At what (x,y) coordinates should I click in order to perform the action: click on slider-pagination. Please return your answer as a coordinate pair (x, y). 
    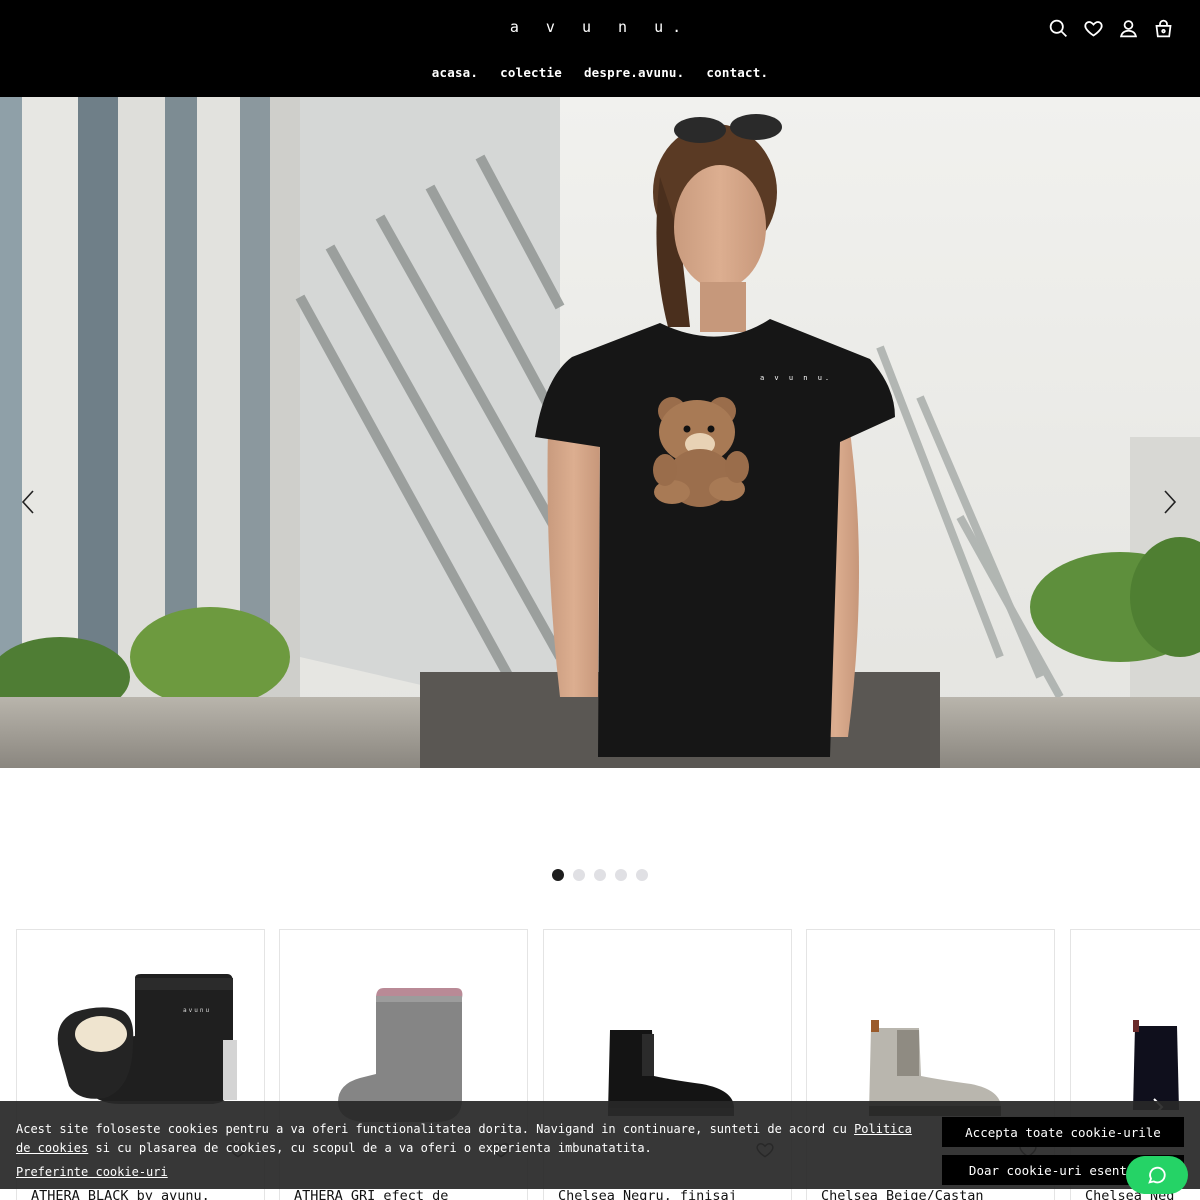
    Looking at the image, I should click on (600, 875).